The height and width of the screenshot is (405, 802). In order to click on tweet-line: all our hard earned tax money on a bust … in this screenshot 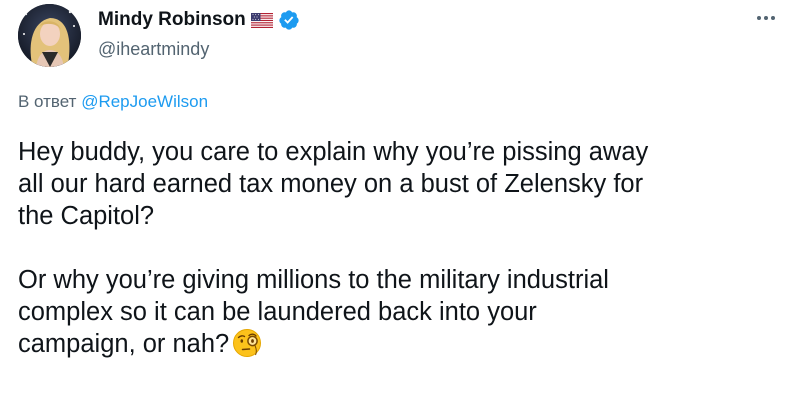, I will do `click(331, 184)`.